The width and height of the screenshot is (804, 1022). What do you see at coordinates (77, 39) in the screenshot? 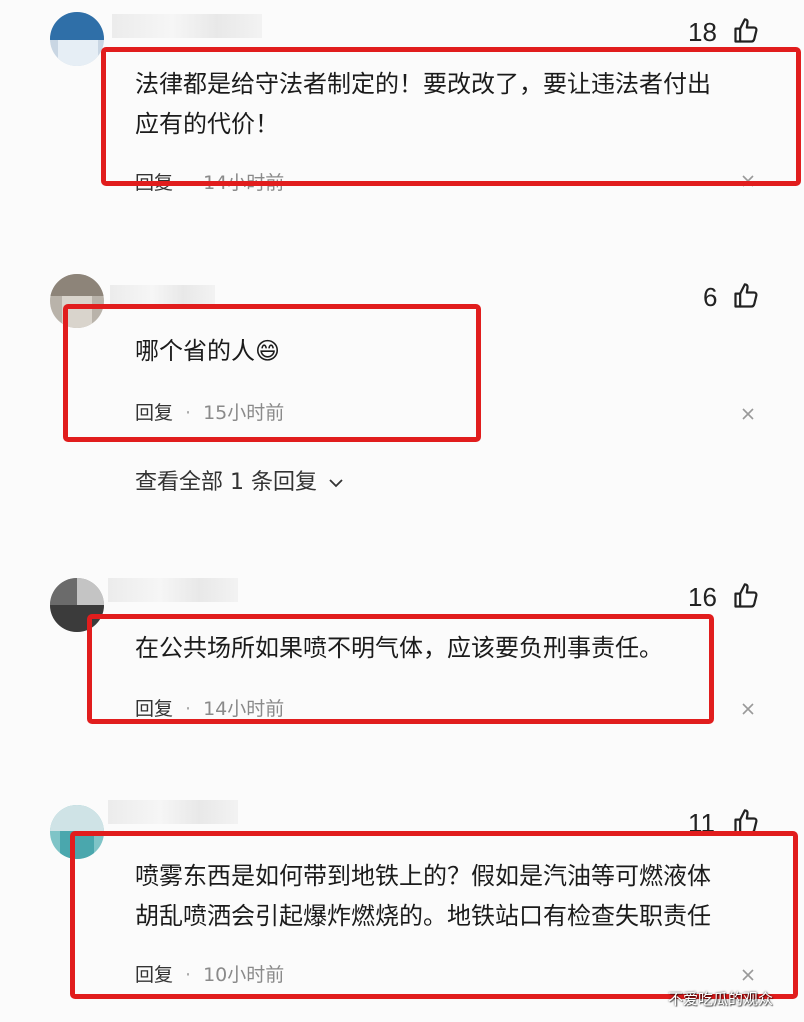
I see `avatar` at bounding box center [77, 39].